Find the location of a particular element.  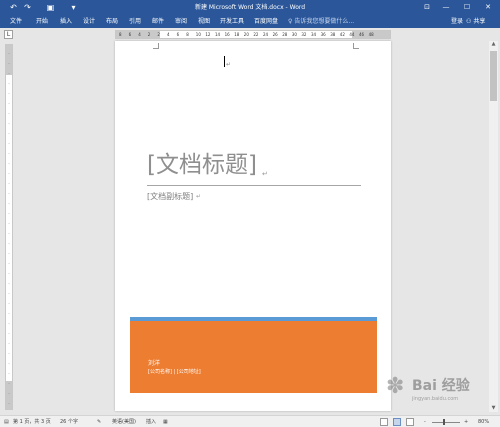

zoom-slider-thumb is located at coordinates (444, 422).